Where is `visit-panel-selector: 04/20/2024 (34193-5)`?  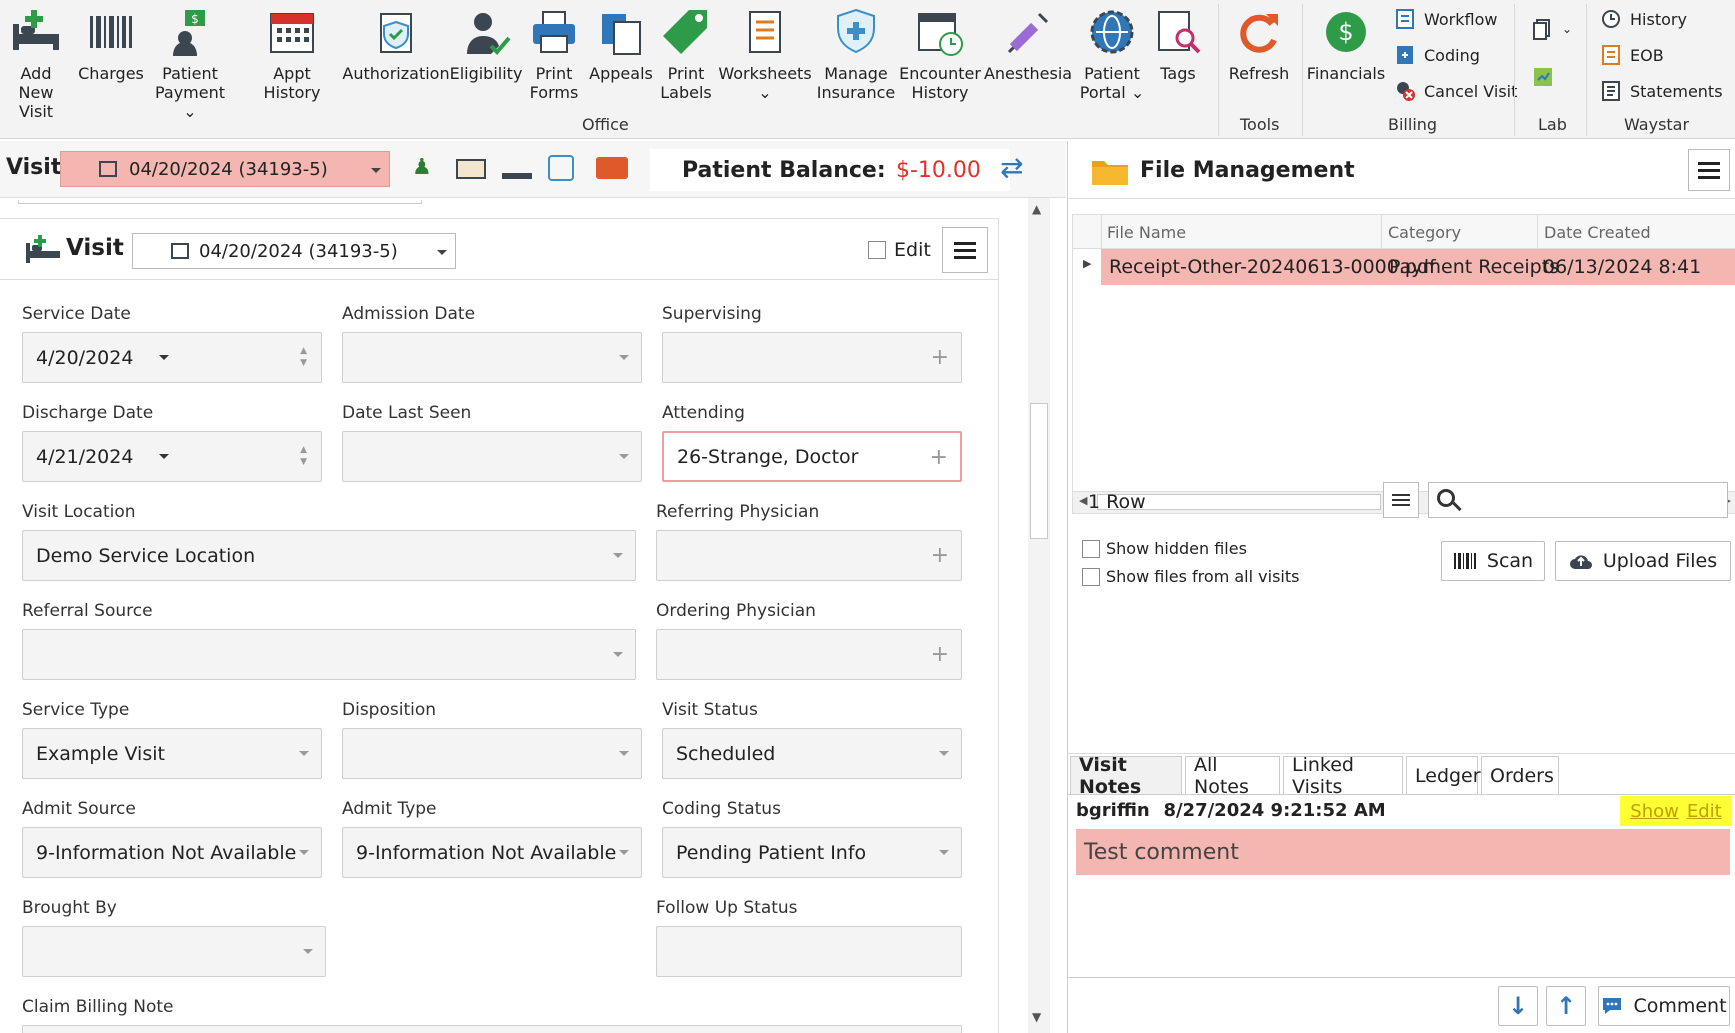 visit-panel-selector: 04/20/2024 (34193-5) is located at coordinates (294, 251).